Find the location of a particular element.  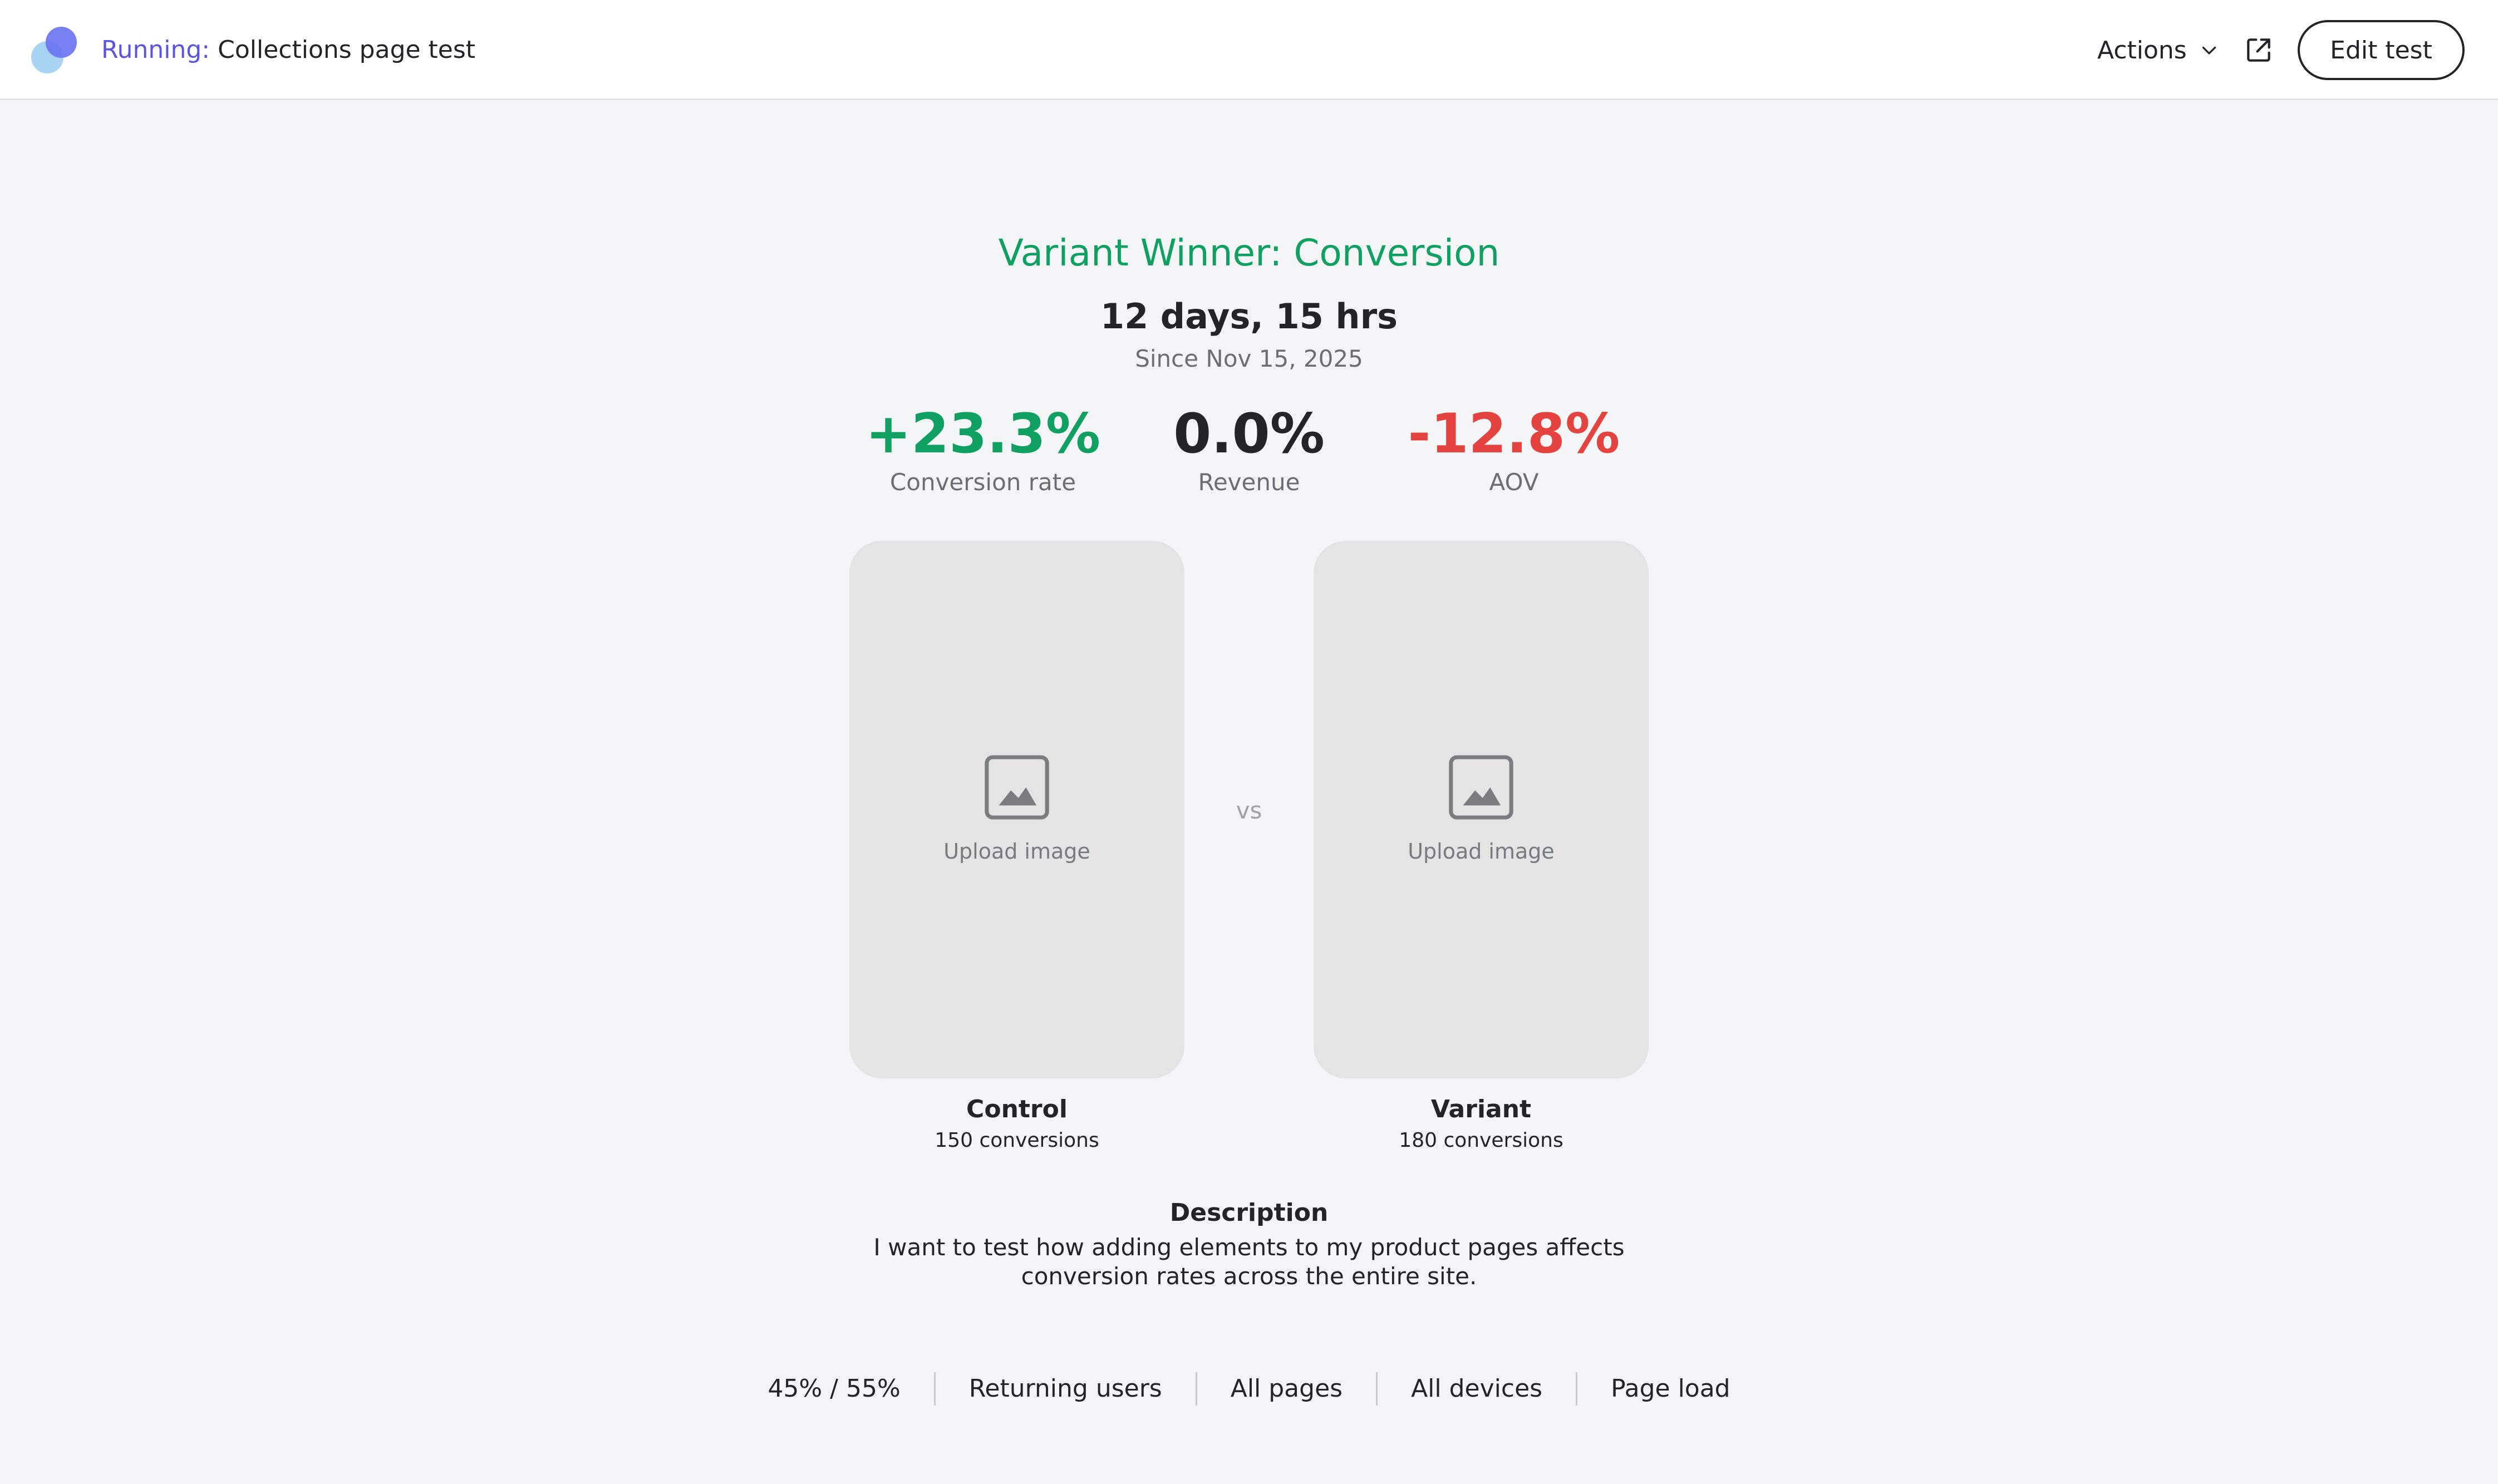

control-title: Control is located at coordinates (1017, 1109).